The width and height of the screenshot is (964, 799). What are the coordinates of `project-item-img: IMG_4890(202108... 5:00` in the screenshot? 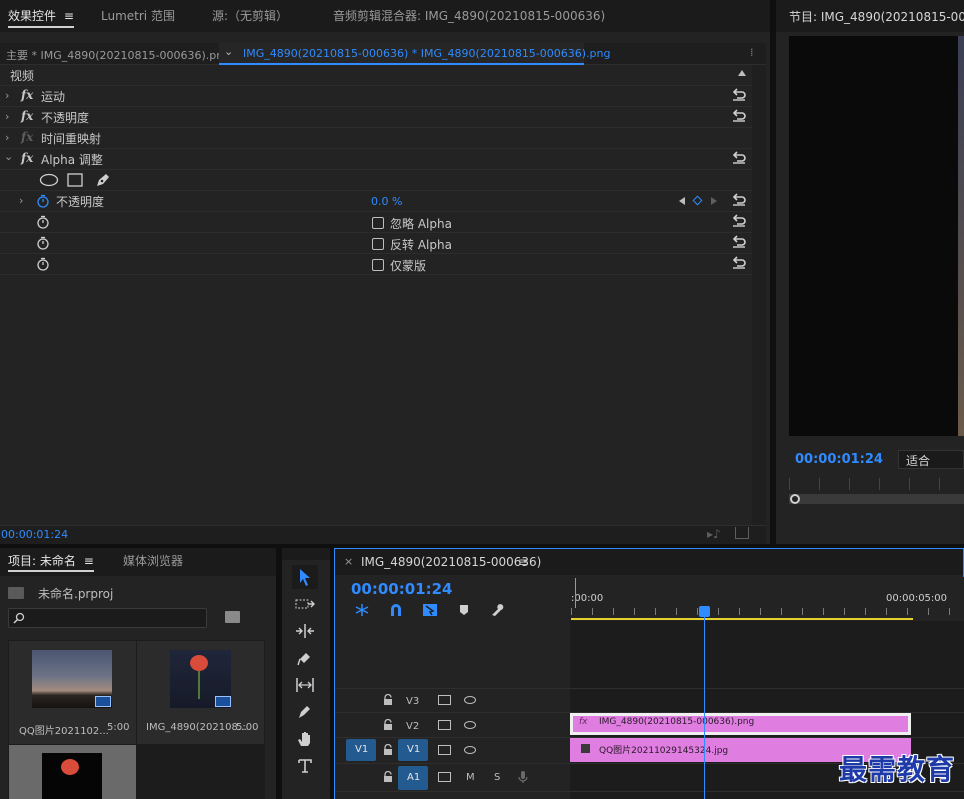 It's located at (200, 692).